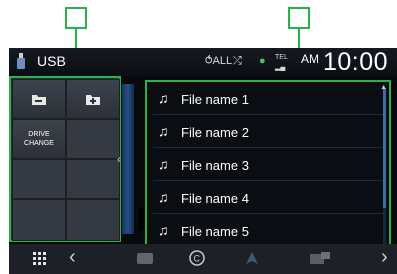 The image size is (397, 274). What do you see at coordinates (262, 61) in the screenshot?
I see `bluetooth-phone-icon: ●` at bounding box center [262, 61].